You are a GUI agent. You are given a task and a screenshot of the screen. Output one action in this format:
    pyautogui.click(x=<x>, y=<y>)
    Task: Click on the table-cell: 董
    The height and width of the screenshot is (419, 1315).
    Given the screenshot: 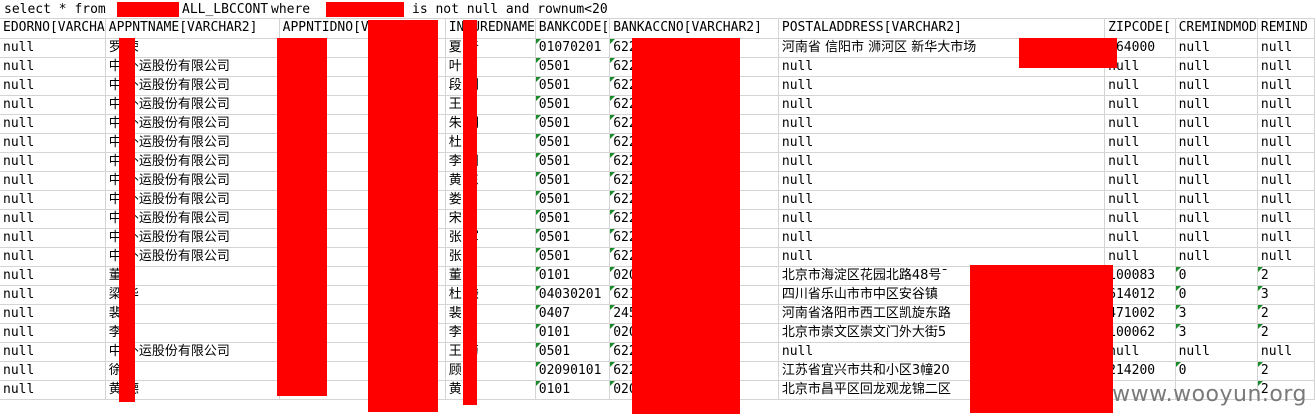 What is the action you would take?
    pyautogui.click(x=490, y=276)
    